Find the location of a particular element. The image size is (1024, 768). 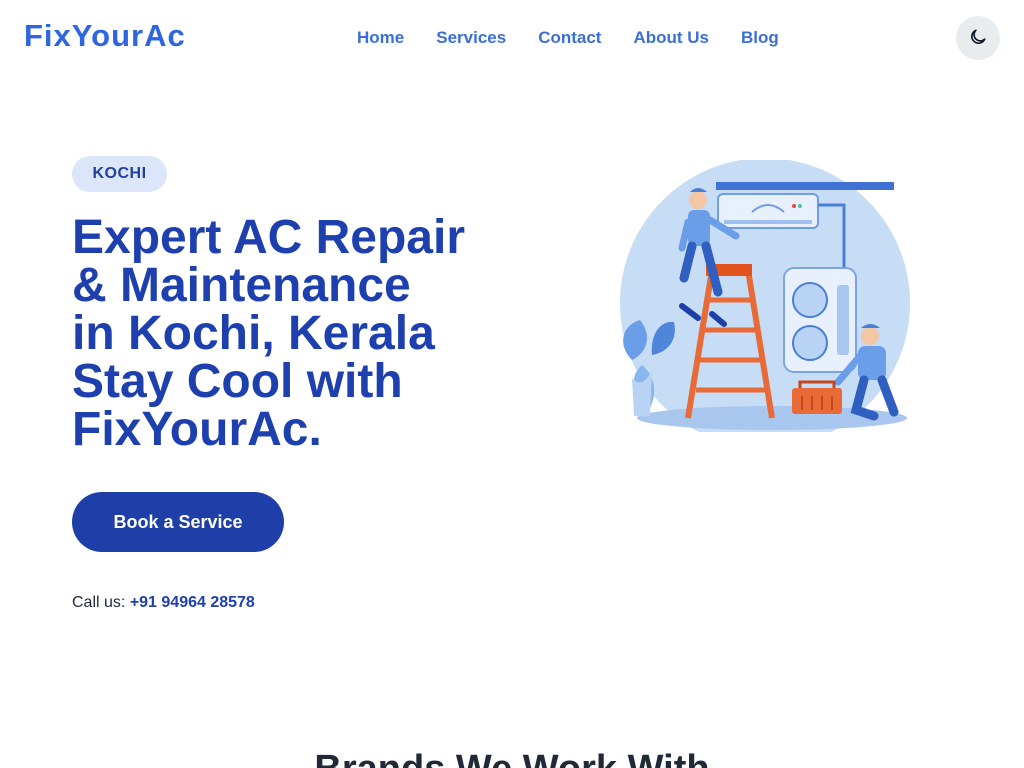

brands-section-title: Brands We Work With is located at coordinates (512, 758).